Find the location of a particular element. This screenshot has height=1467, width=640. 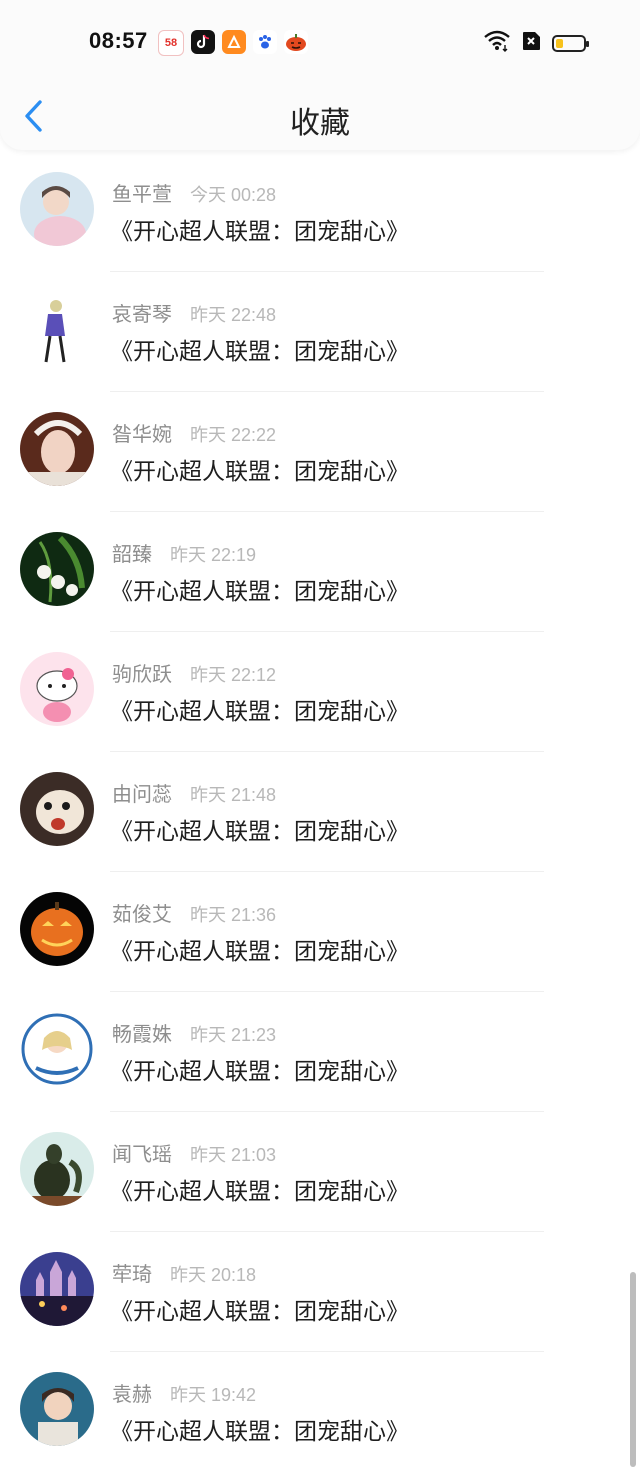

status-time: 08:57 is located at coordinates (118, 40).